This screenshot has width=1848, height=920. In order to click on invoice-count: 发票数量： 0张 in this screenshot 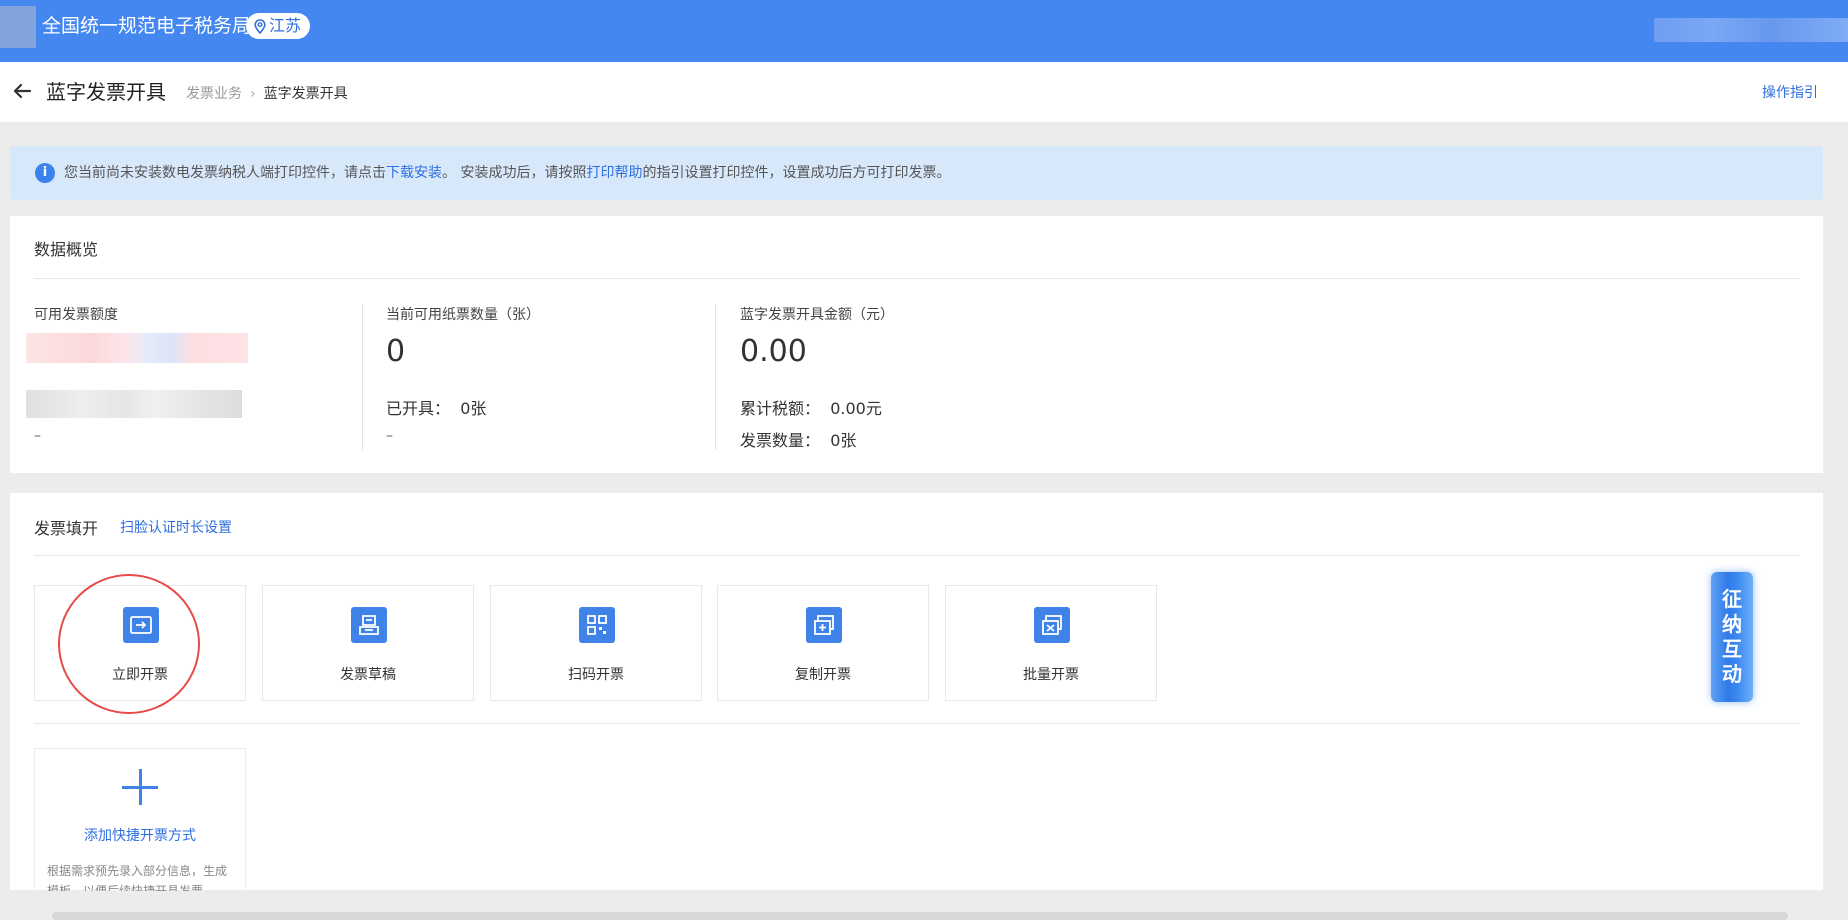, I will do `click(798, 439)`.